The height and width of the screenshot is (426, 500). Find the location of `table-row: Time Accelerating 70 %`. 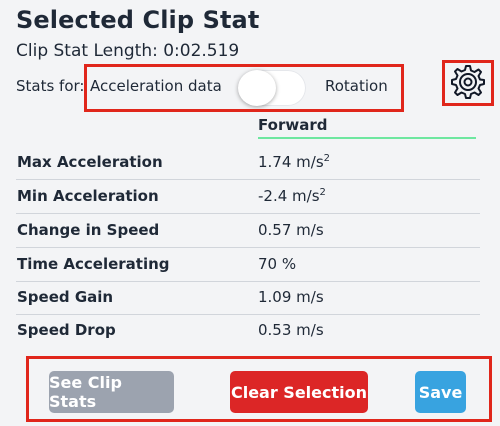

table-row: Time Accelerating 70 % is located at coordinates (250, 265).